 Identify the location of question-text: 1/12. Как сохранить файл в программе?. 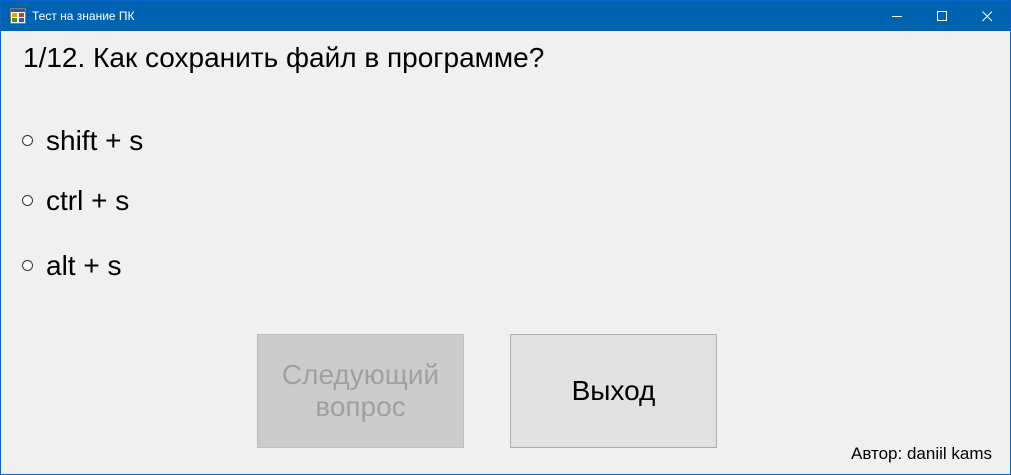
(284, 57).